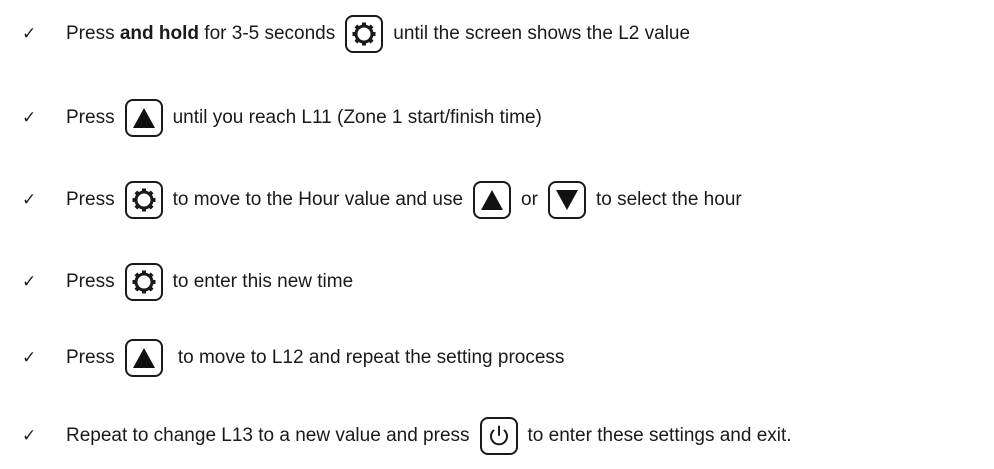  I want to click on power-button-icon, so click(498, 436).